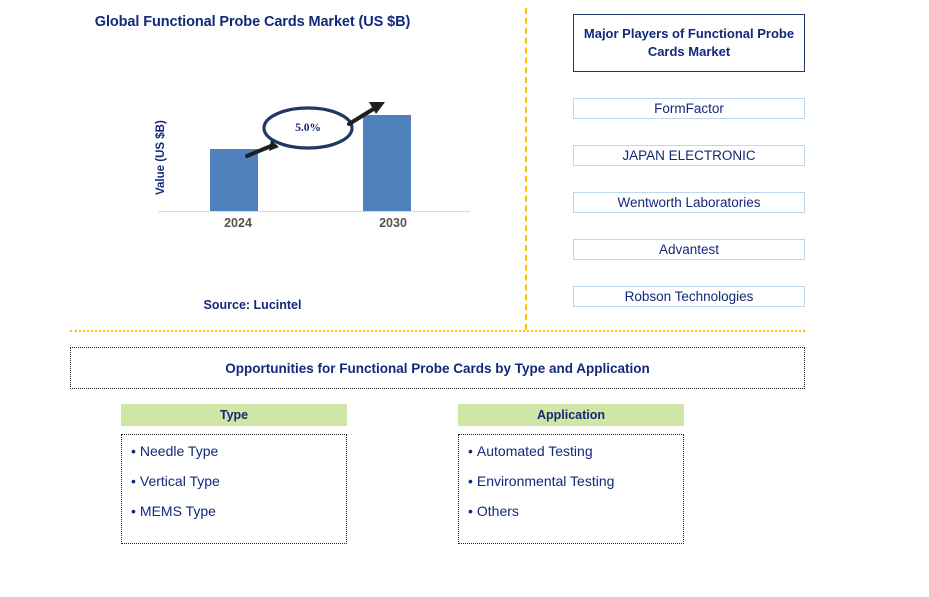 The image size is (929, 597). What do you see at coordinates (238, 511) in the screenshot?
I see `list-item: • MEMS Type` at bounding box center [238, 511].